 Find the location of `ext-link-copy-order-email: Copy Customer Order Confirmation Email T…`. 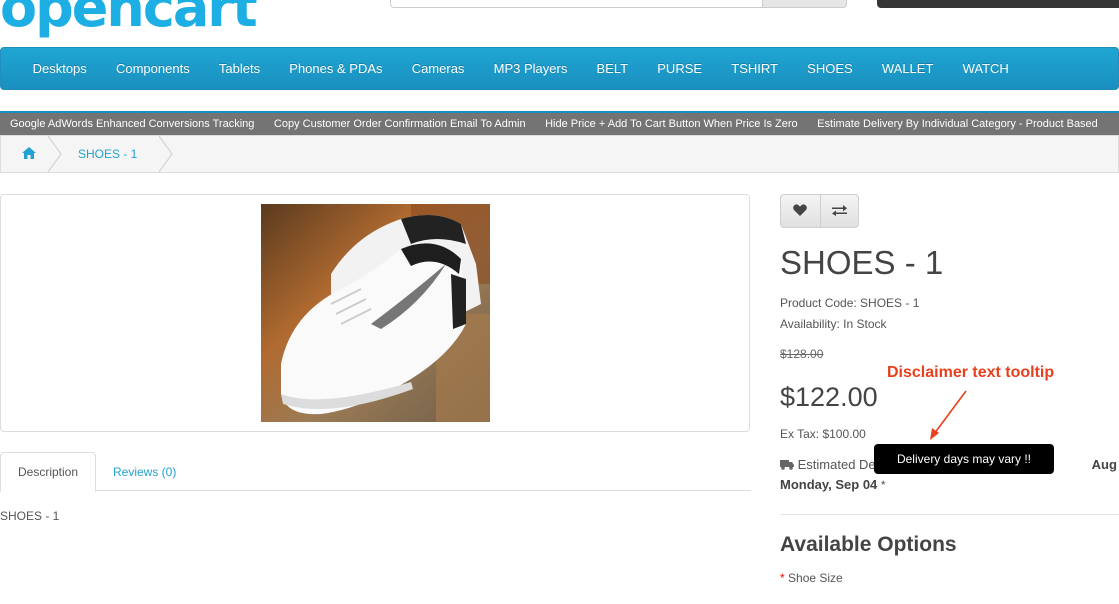

ext-link-copy-order-email: Copy Customer Order Confirmation Email T… is located at coordinates (400, 124).